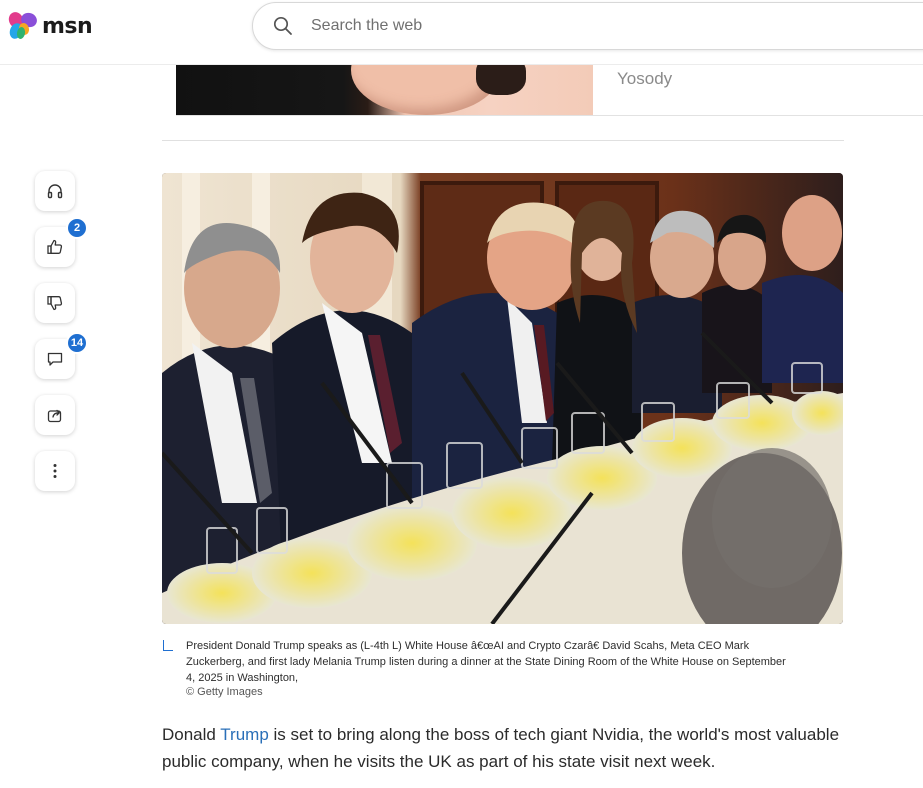  Describe the element at coordinates (77, 228) in the screenshot. I see `like-count-badge: 2` at that location.